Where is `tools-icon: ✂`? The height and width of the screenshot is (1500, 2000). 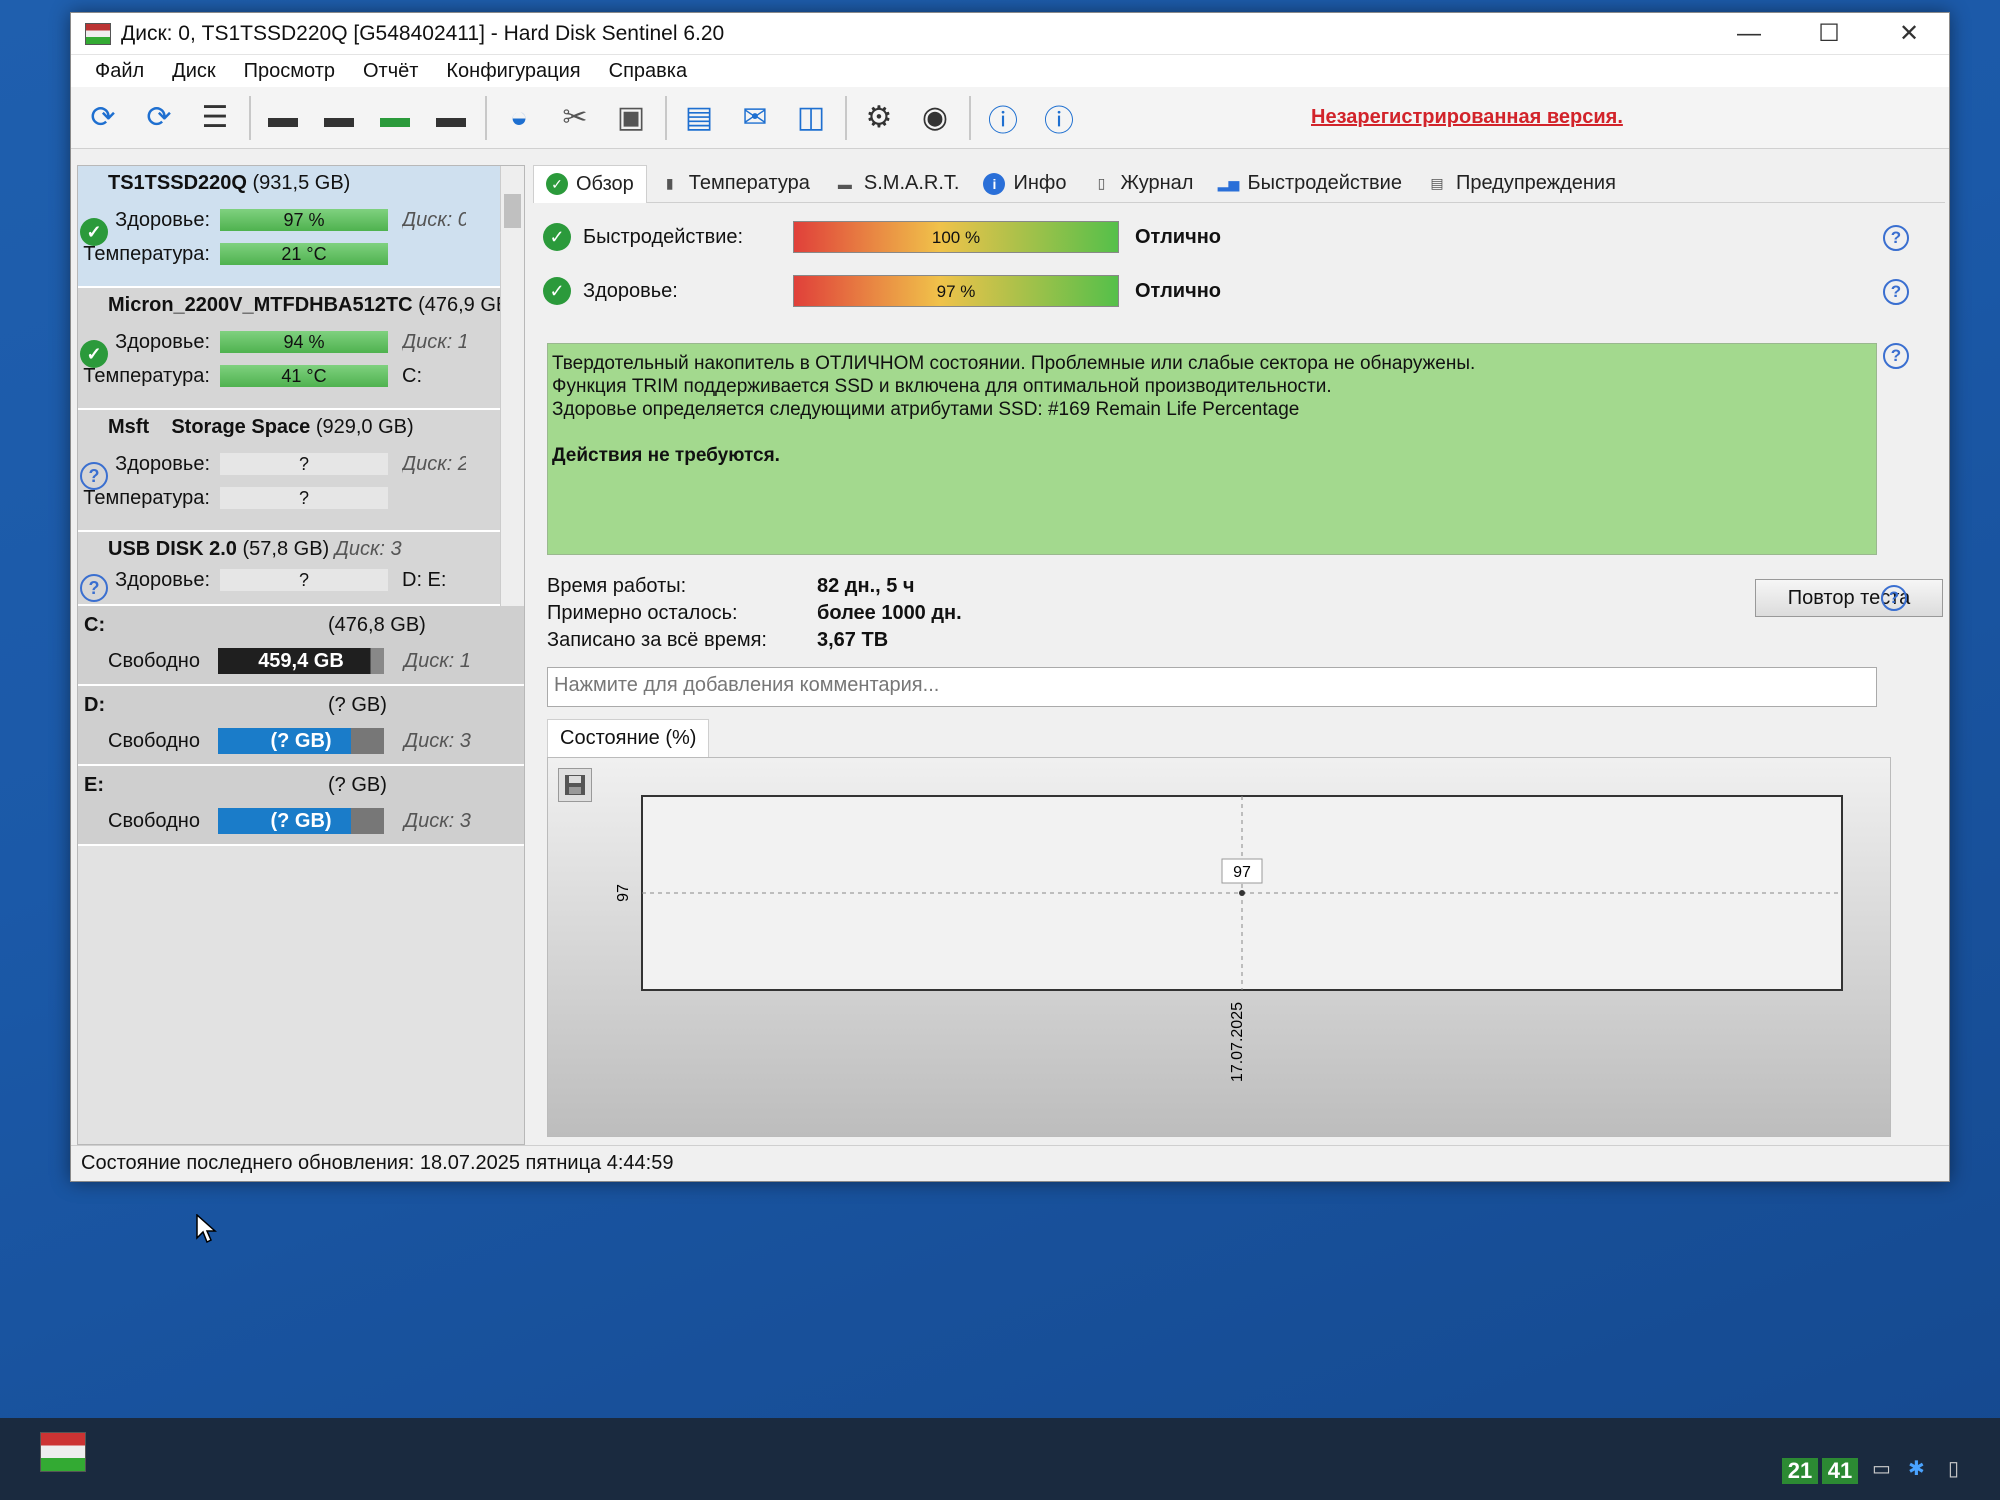 tools-icon: ✂ is located at coordinates (575, 118).